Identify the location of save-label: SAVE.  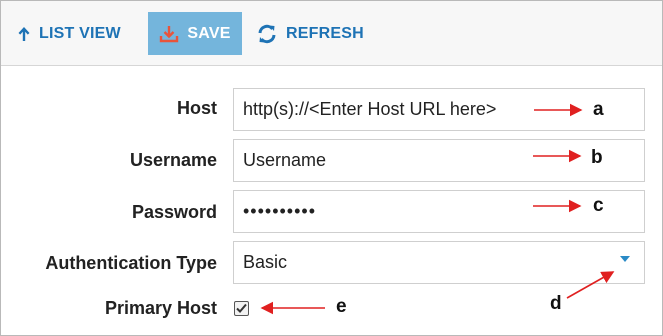
(209, 33).